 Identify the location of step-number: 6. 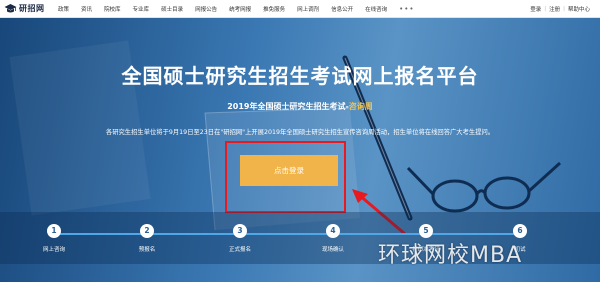
(520, 231).